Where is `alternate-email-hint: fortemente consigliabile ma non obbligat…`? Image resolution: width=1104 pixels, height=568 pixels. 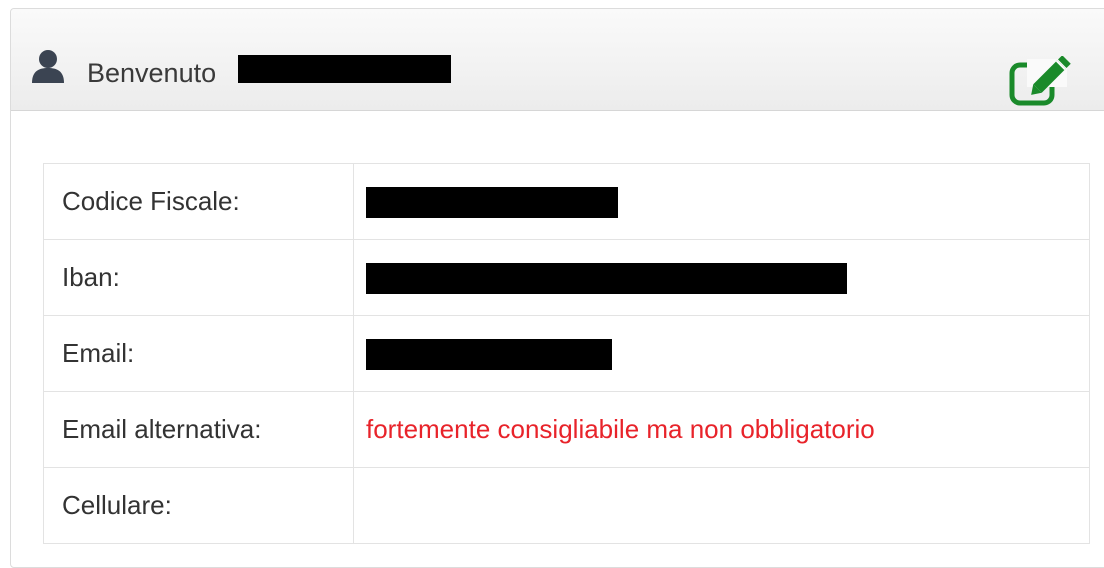
alternate-email-hint: fortemente consigliabile ma non obbligat… is located at coordinates (620, 429).